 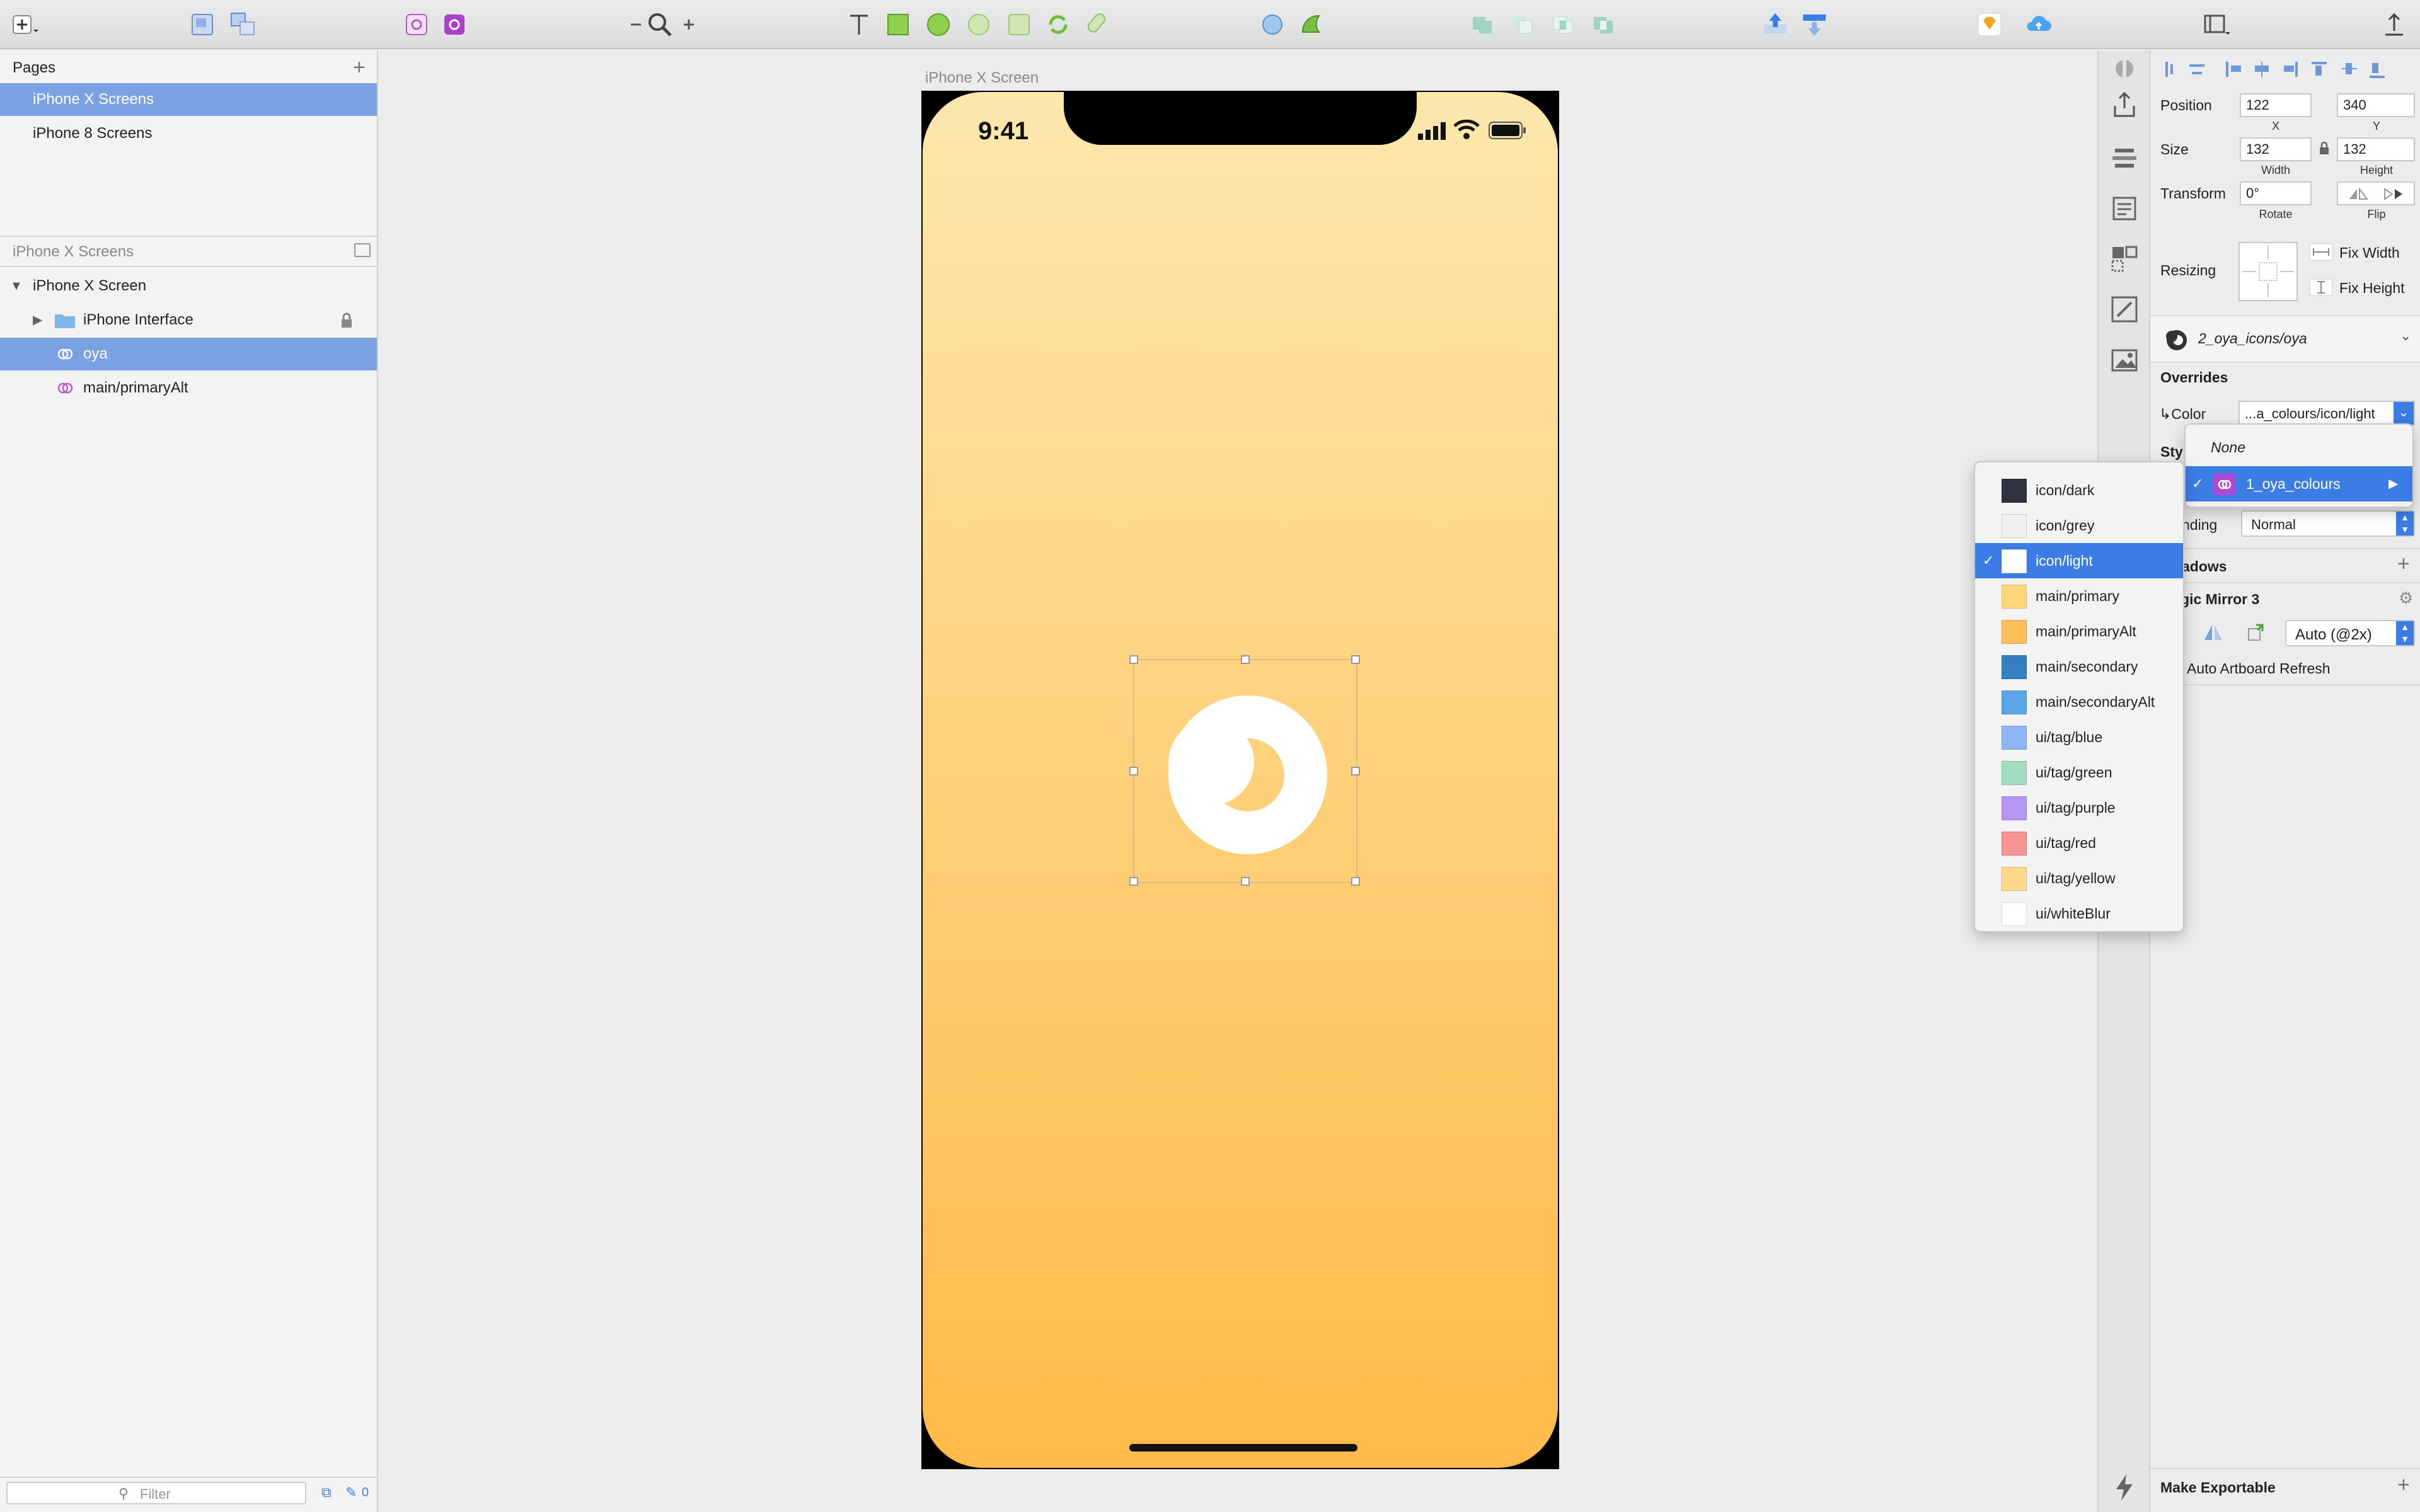 I want to click on insert-icon, so click(x=24, y=24).